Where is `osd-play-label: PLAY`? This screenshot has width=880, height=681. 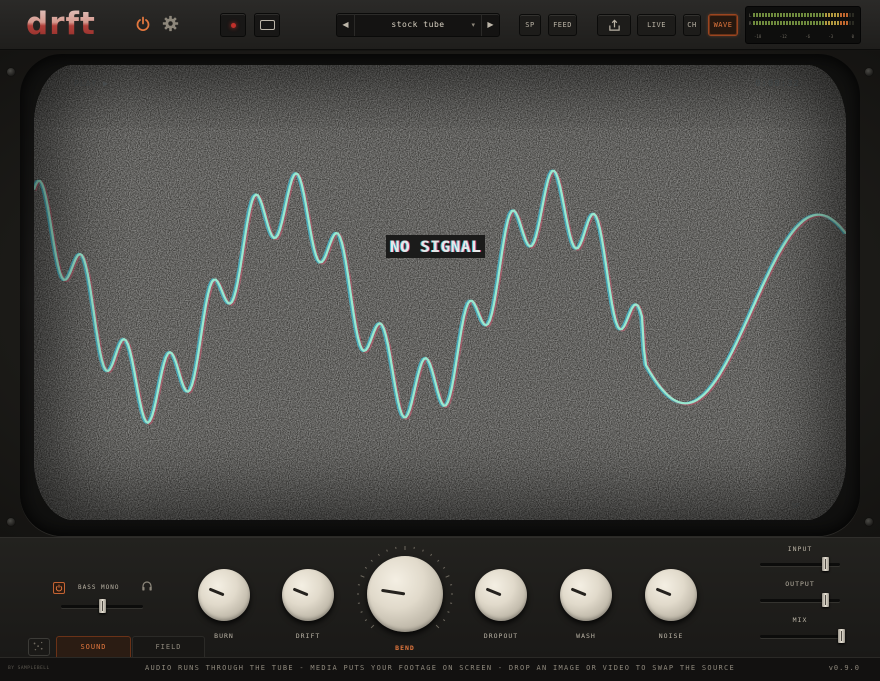
osd-play-label: PLAY is located at coordinates (86, 83).